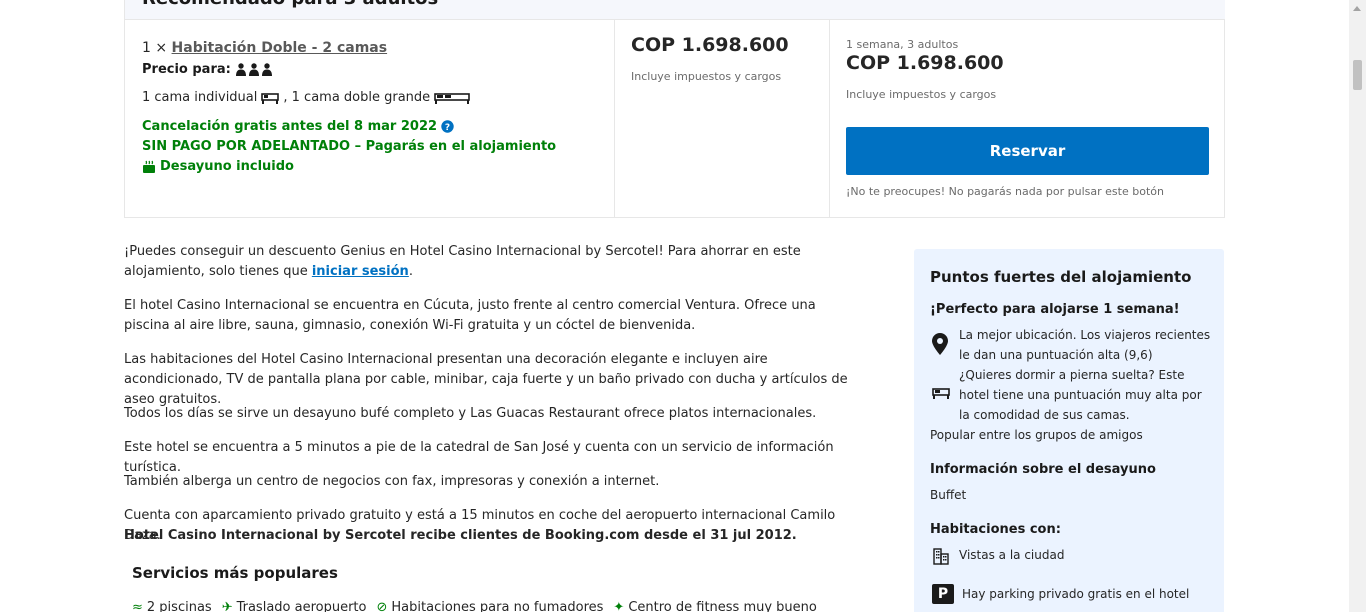 Image resolution: width=1366 pixels, height=612 pixels. What do you see at coordinates (235, 573) in the screenshot?
I see `services-title: Servicios más populares` at bounding box center [235, 573].